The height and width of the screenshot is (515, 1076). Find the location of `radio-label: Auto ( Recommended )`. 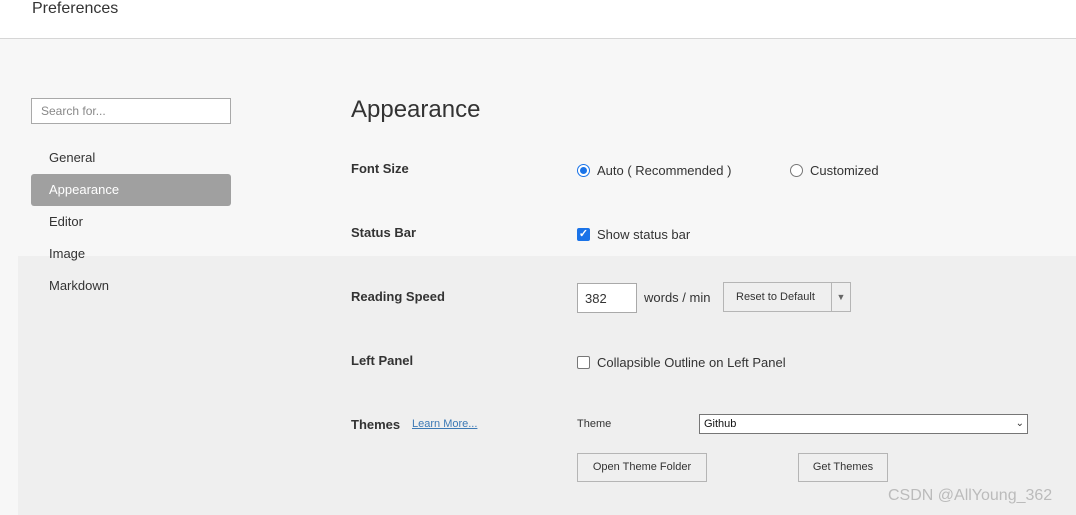

radio-label: Auto ( Recommended ) is located at coordinates (664, 170).